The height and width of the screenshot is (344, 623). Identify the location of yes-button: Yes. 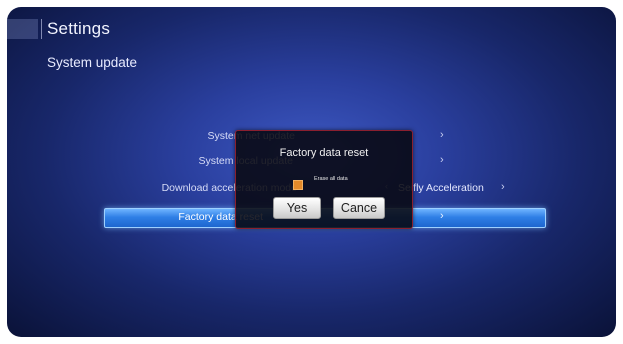
(297, 208).